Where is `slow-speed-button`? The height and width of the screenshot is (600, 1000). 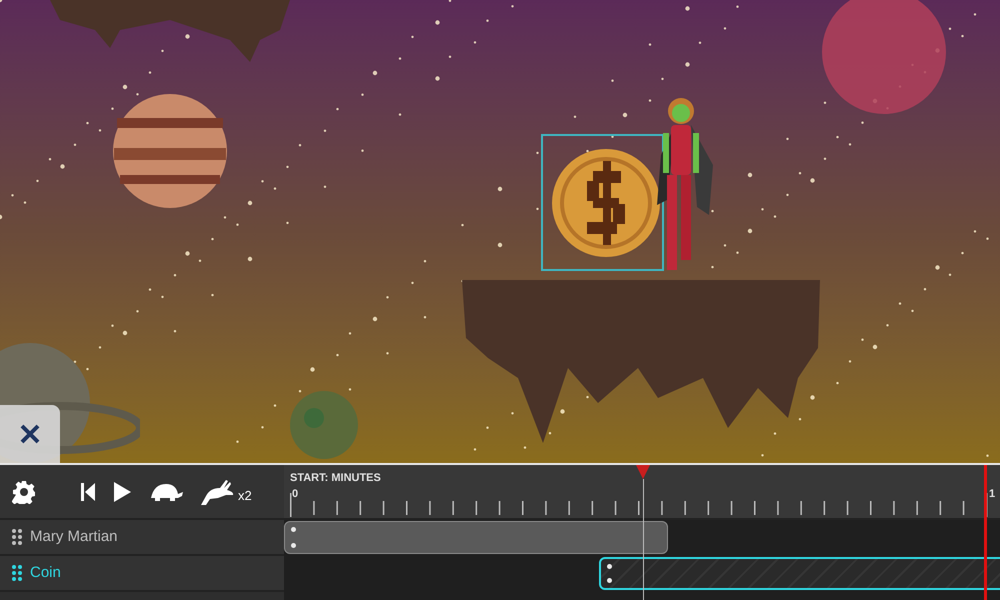 slow-speed-button is located at coordinates (166, 492).